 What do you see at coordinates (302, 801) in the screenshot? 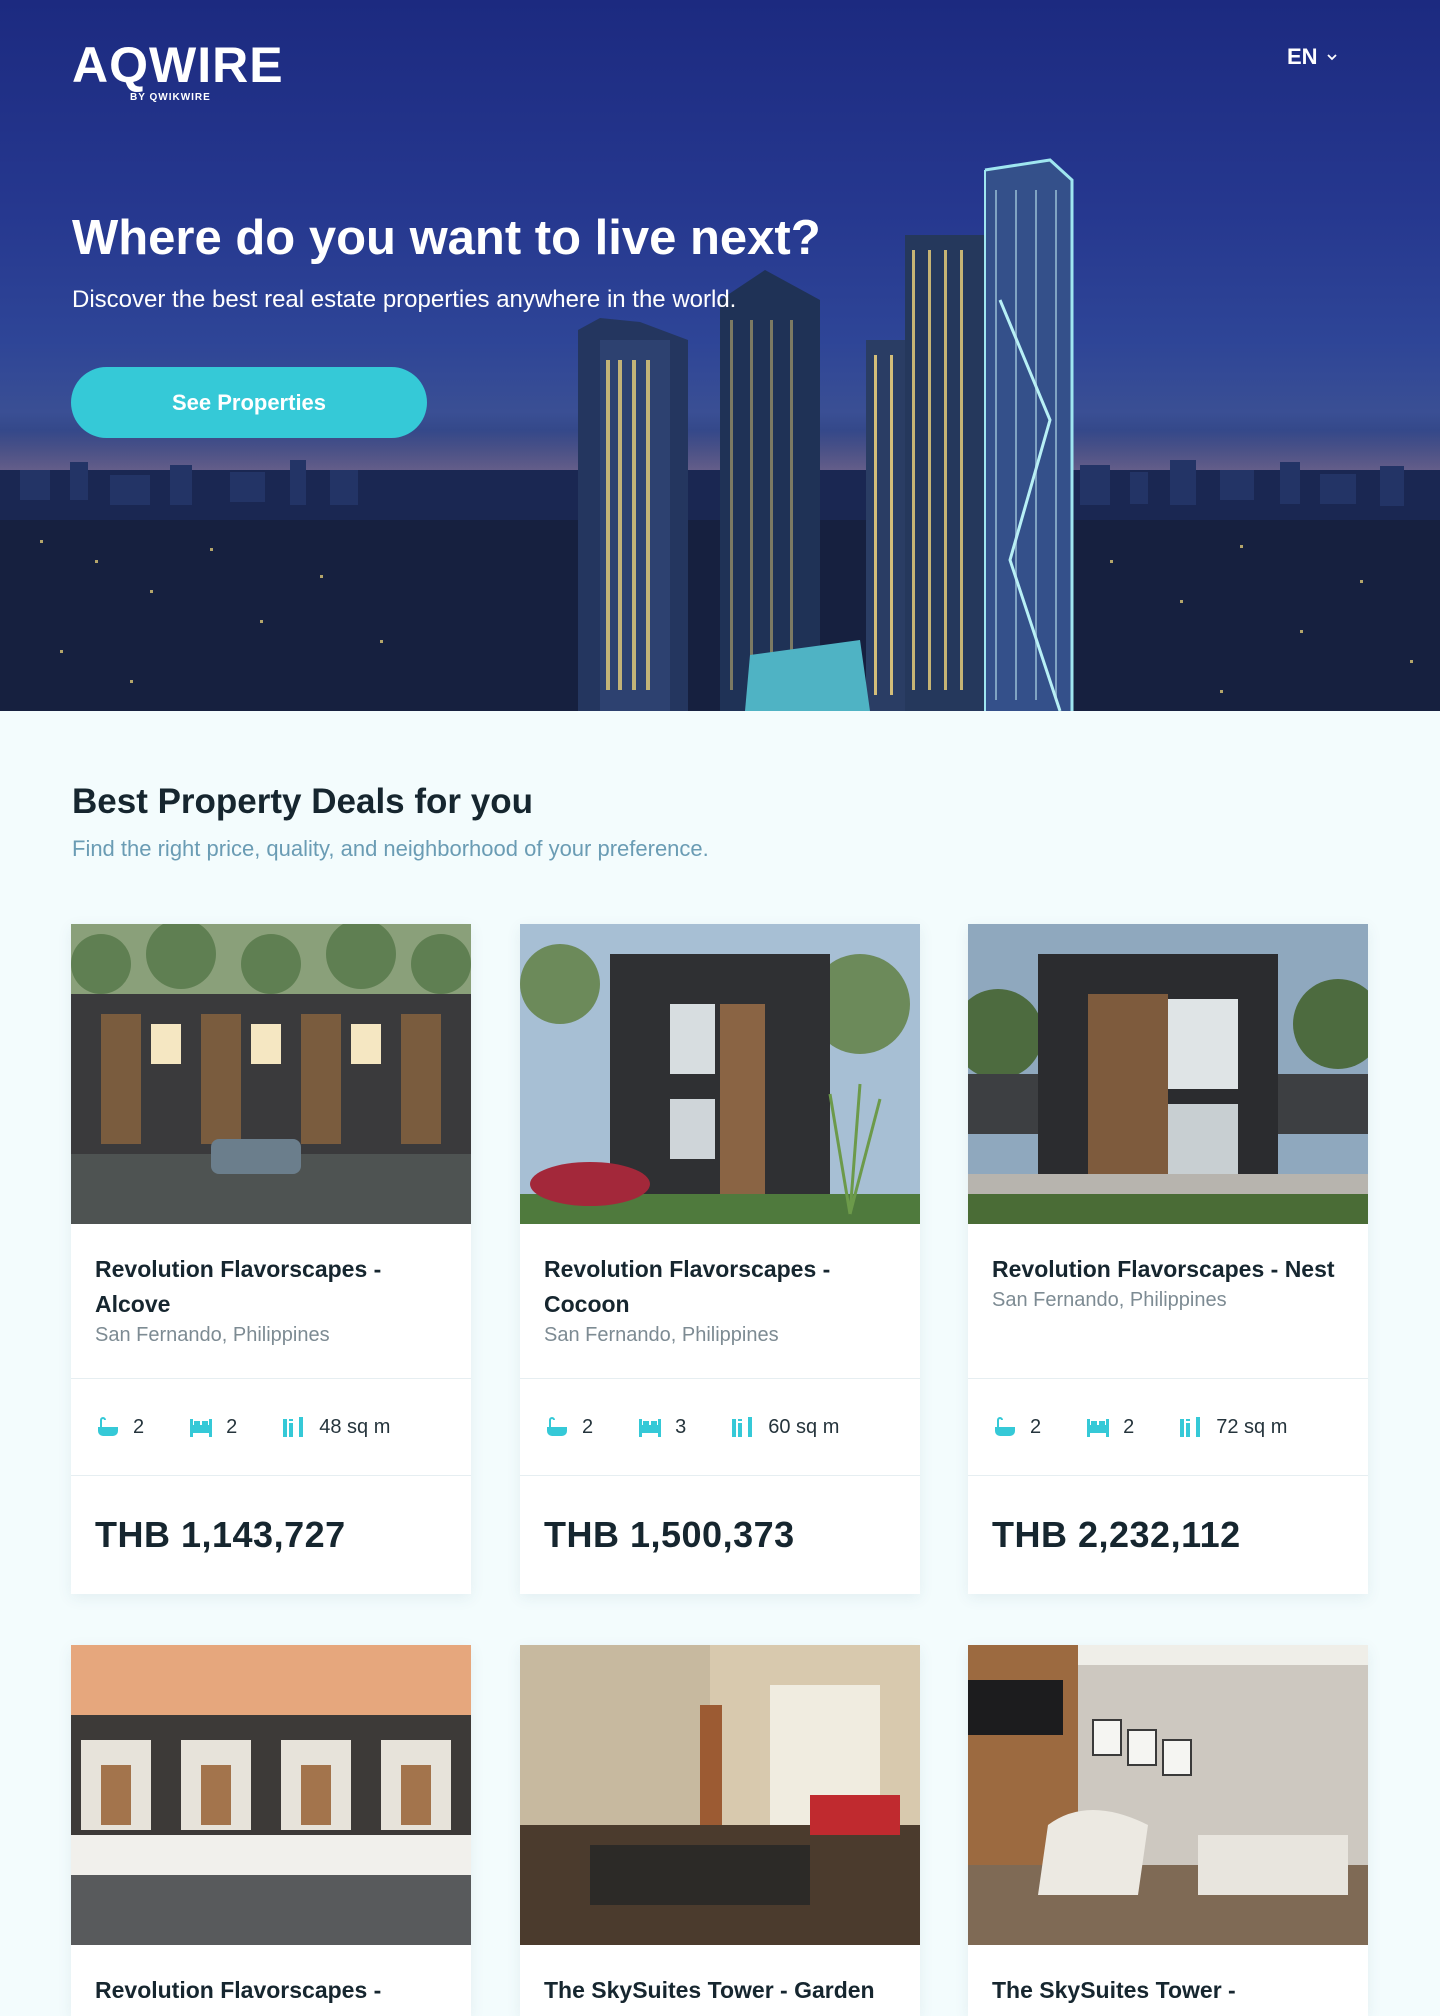
I see `deals-section-title: Best Property Deals for you` at bounding box center [302, 801].